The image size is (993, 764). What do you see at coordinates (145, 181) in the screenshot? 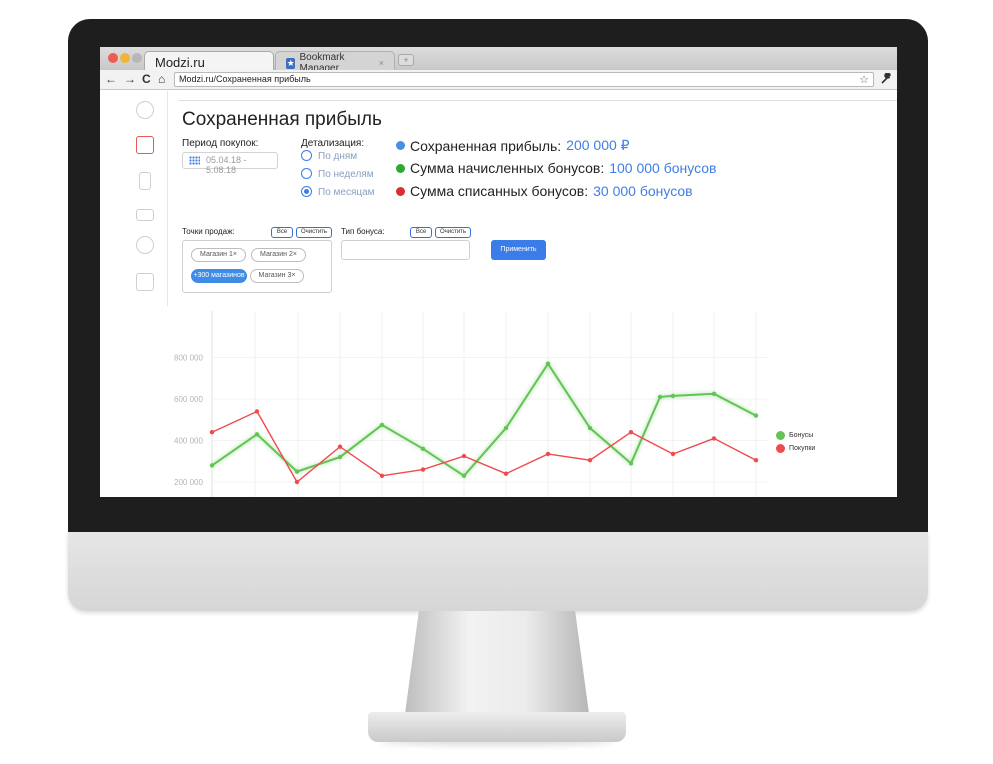
I see `phone-icon` at bounding box center [145, 181].